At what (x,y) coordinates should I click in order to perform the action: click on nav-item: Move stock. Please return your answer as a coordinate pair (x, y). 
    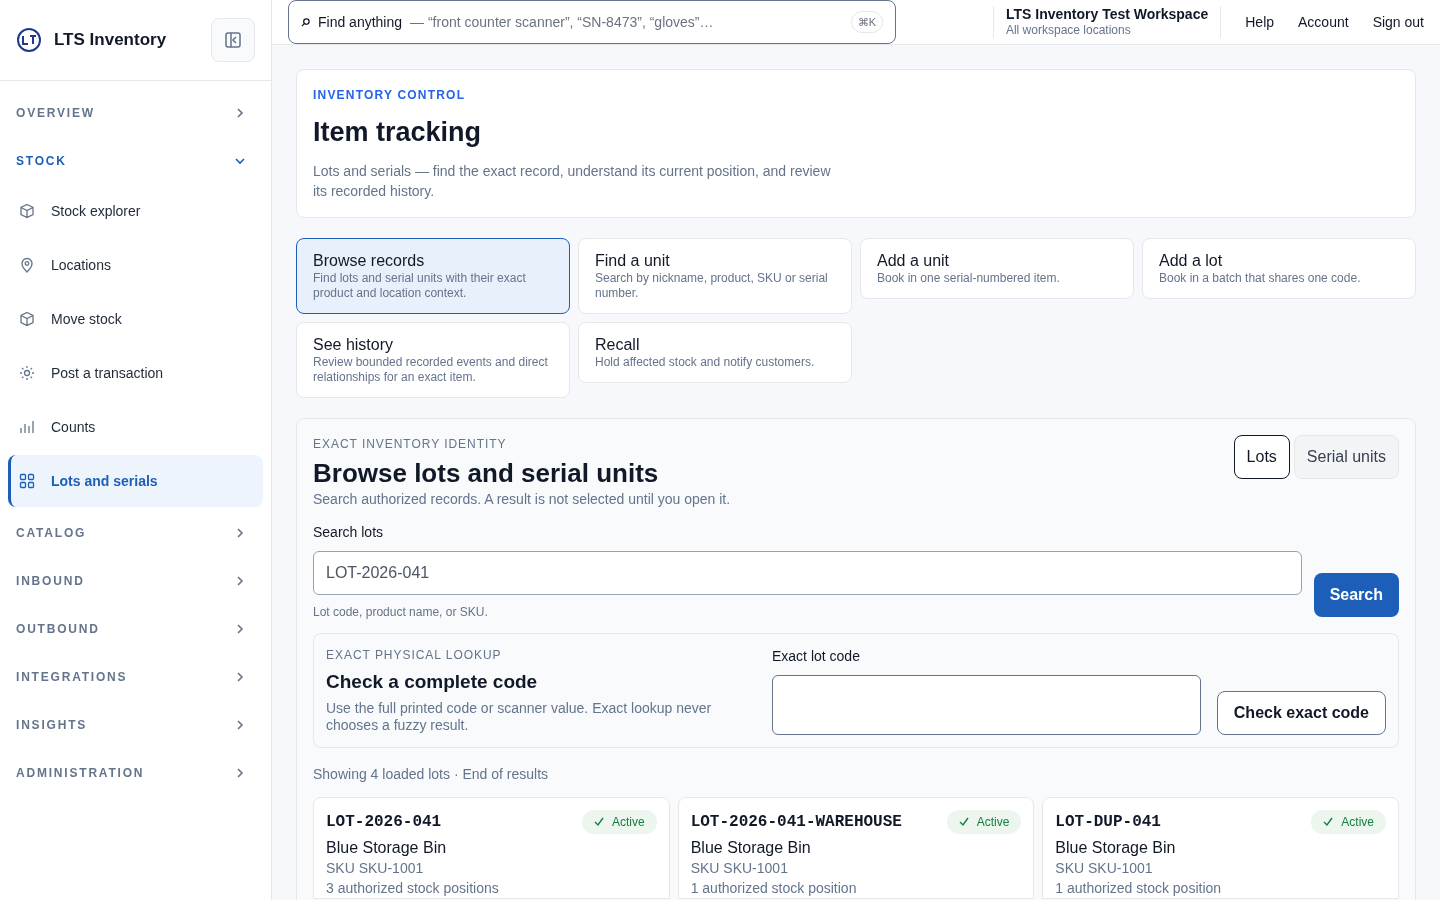
    Looking at the image, I should click on (135, 319).